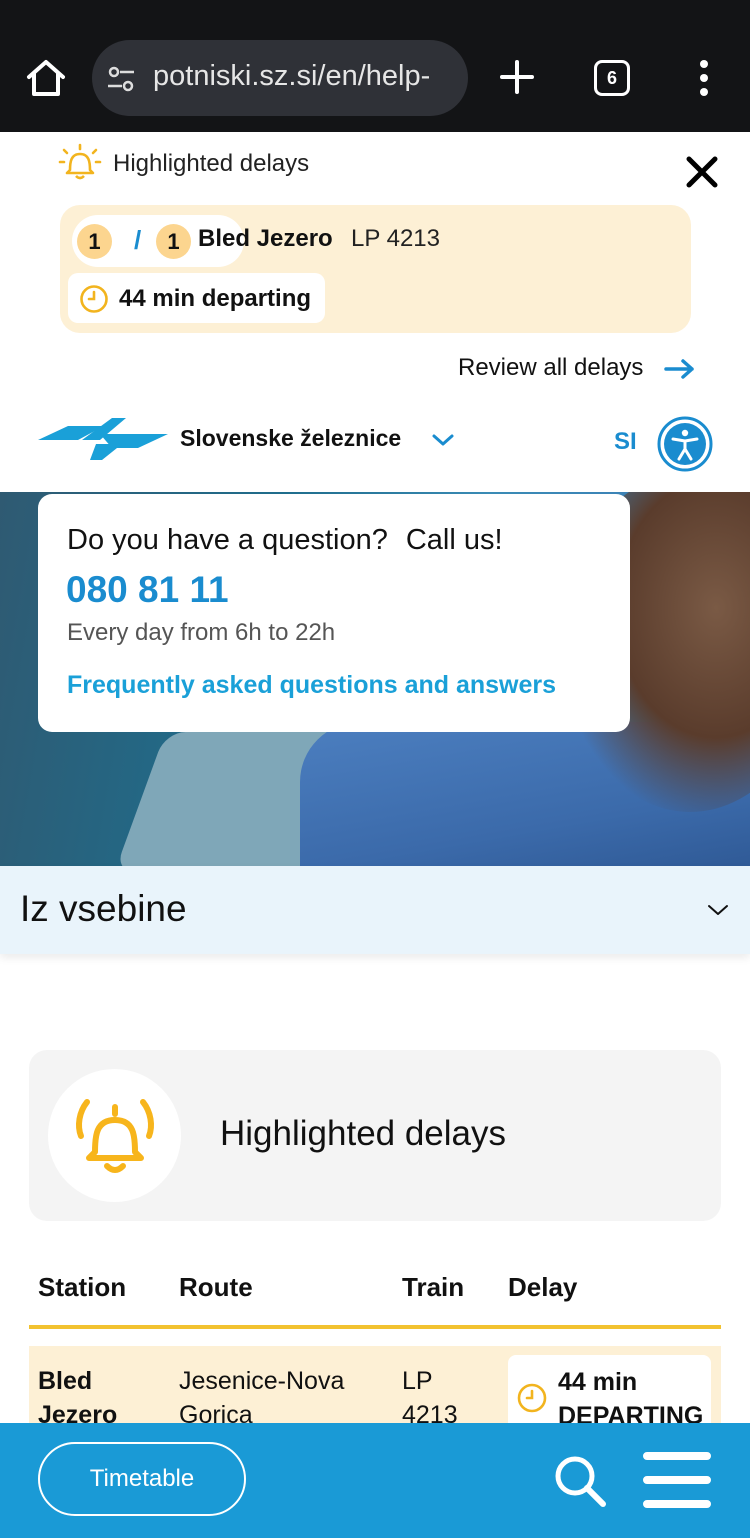  I want to click on delays-section-header: Highlighted delays, so click(375, 1135).